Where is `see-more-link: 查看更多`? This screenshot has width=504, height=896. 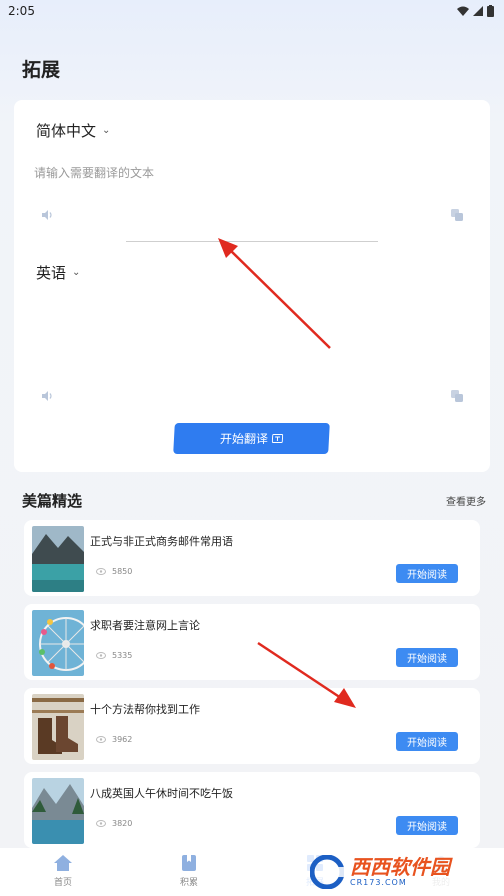
see-more-link: 查看更多 is located at coordinates (466, 500).